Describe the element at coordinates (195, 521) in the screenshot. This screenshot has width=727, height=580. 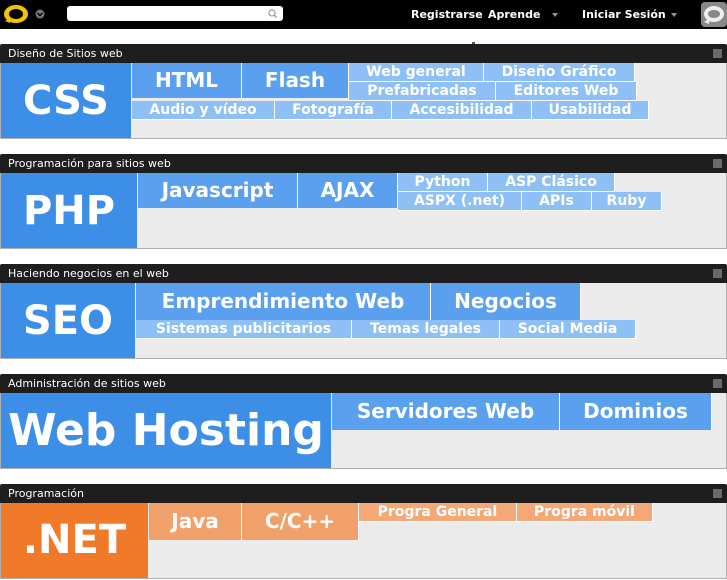
I see `topic-java: Java` at that location.